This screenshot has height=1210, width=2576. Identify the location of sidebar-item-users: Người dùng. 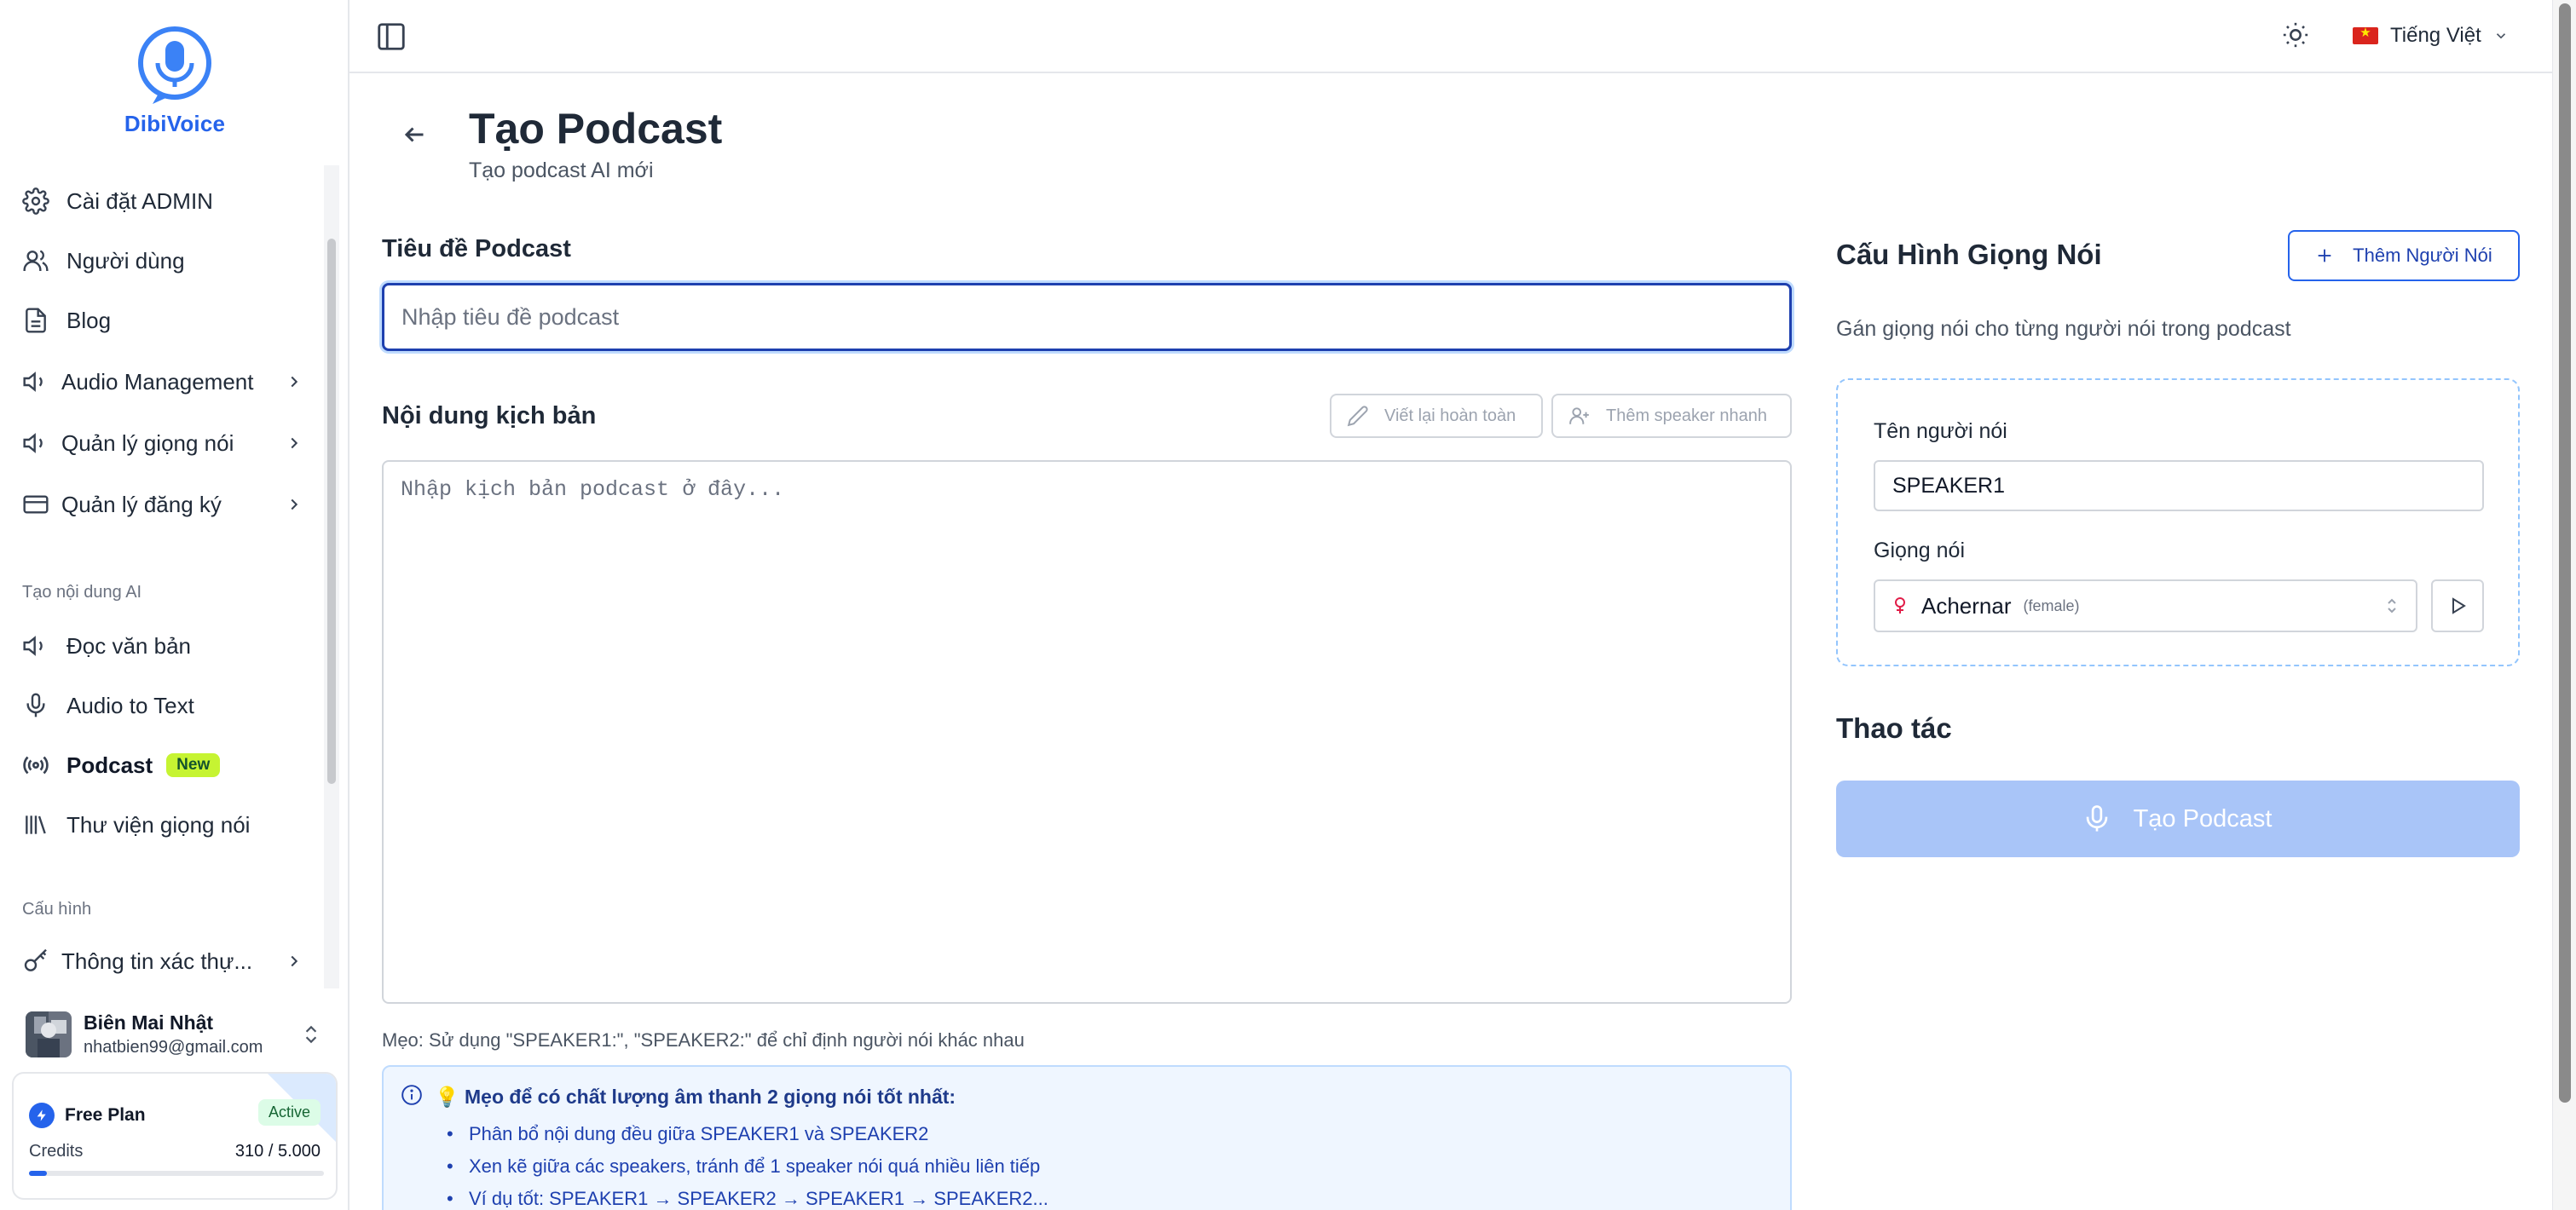
(162, 261).